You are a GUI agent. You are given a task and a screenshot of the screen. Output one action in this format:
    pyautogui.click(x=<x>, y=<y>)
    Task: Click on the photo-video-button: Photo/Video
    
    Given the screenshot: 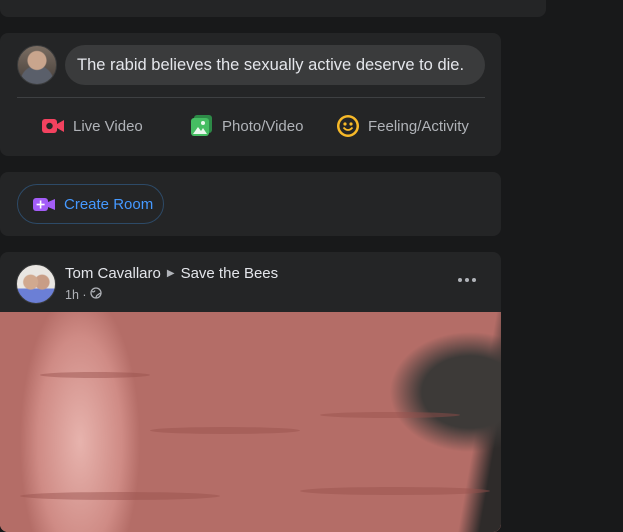 What is the action you would take?
    pyautogui.click(x=246, y=126)
    